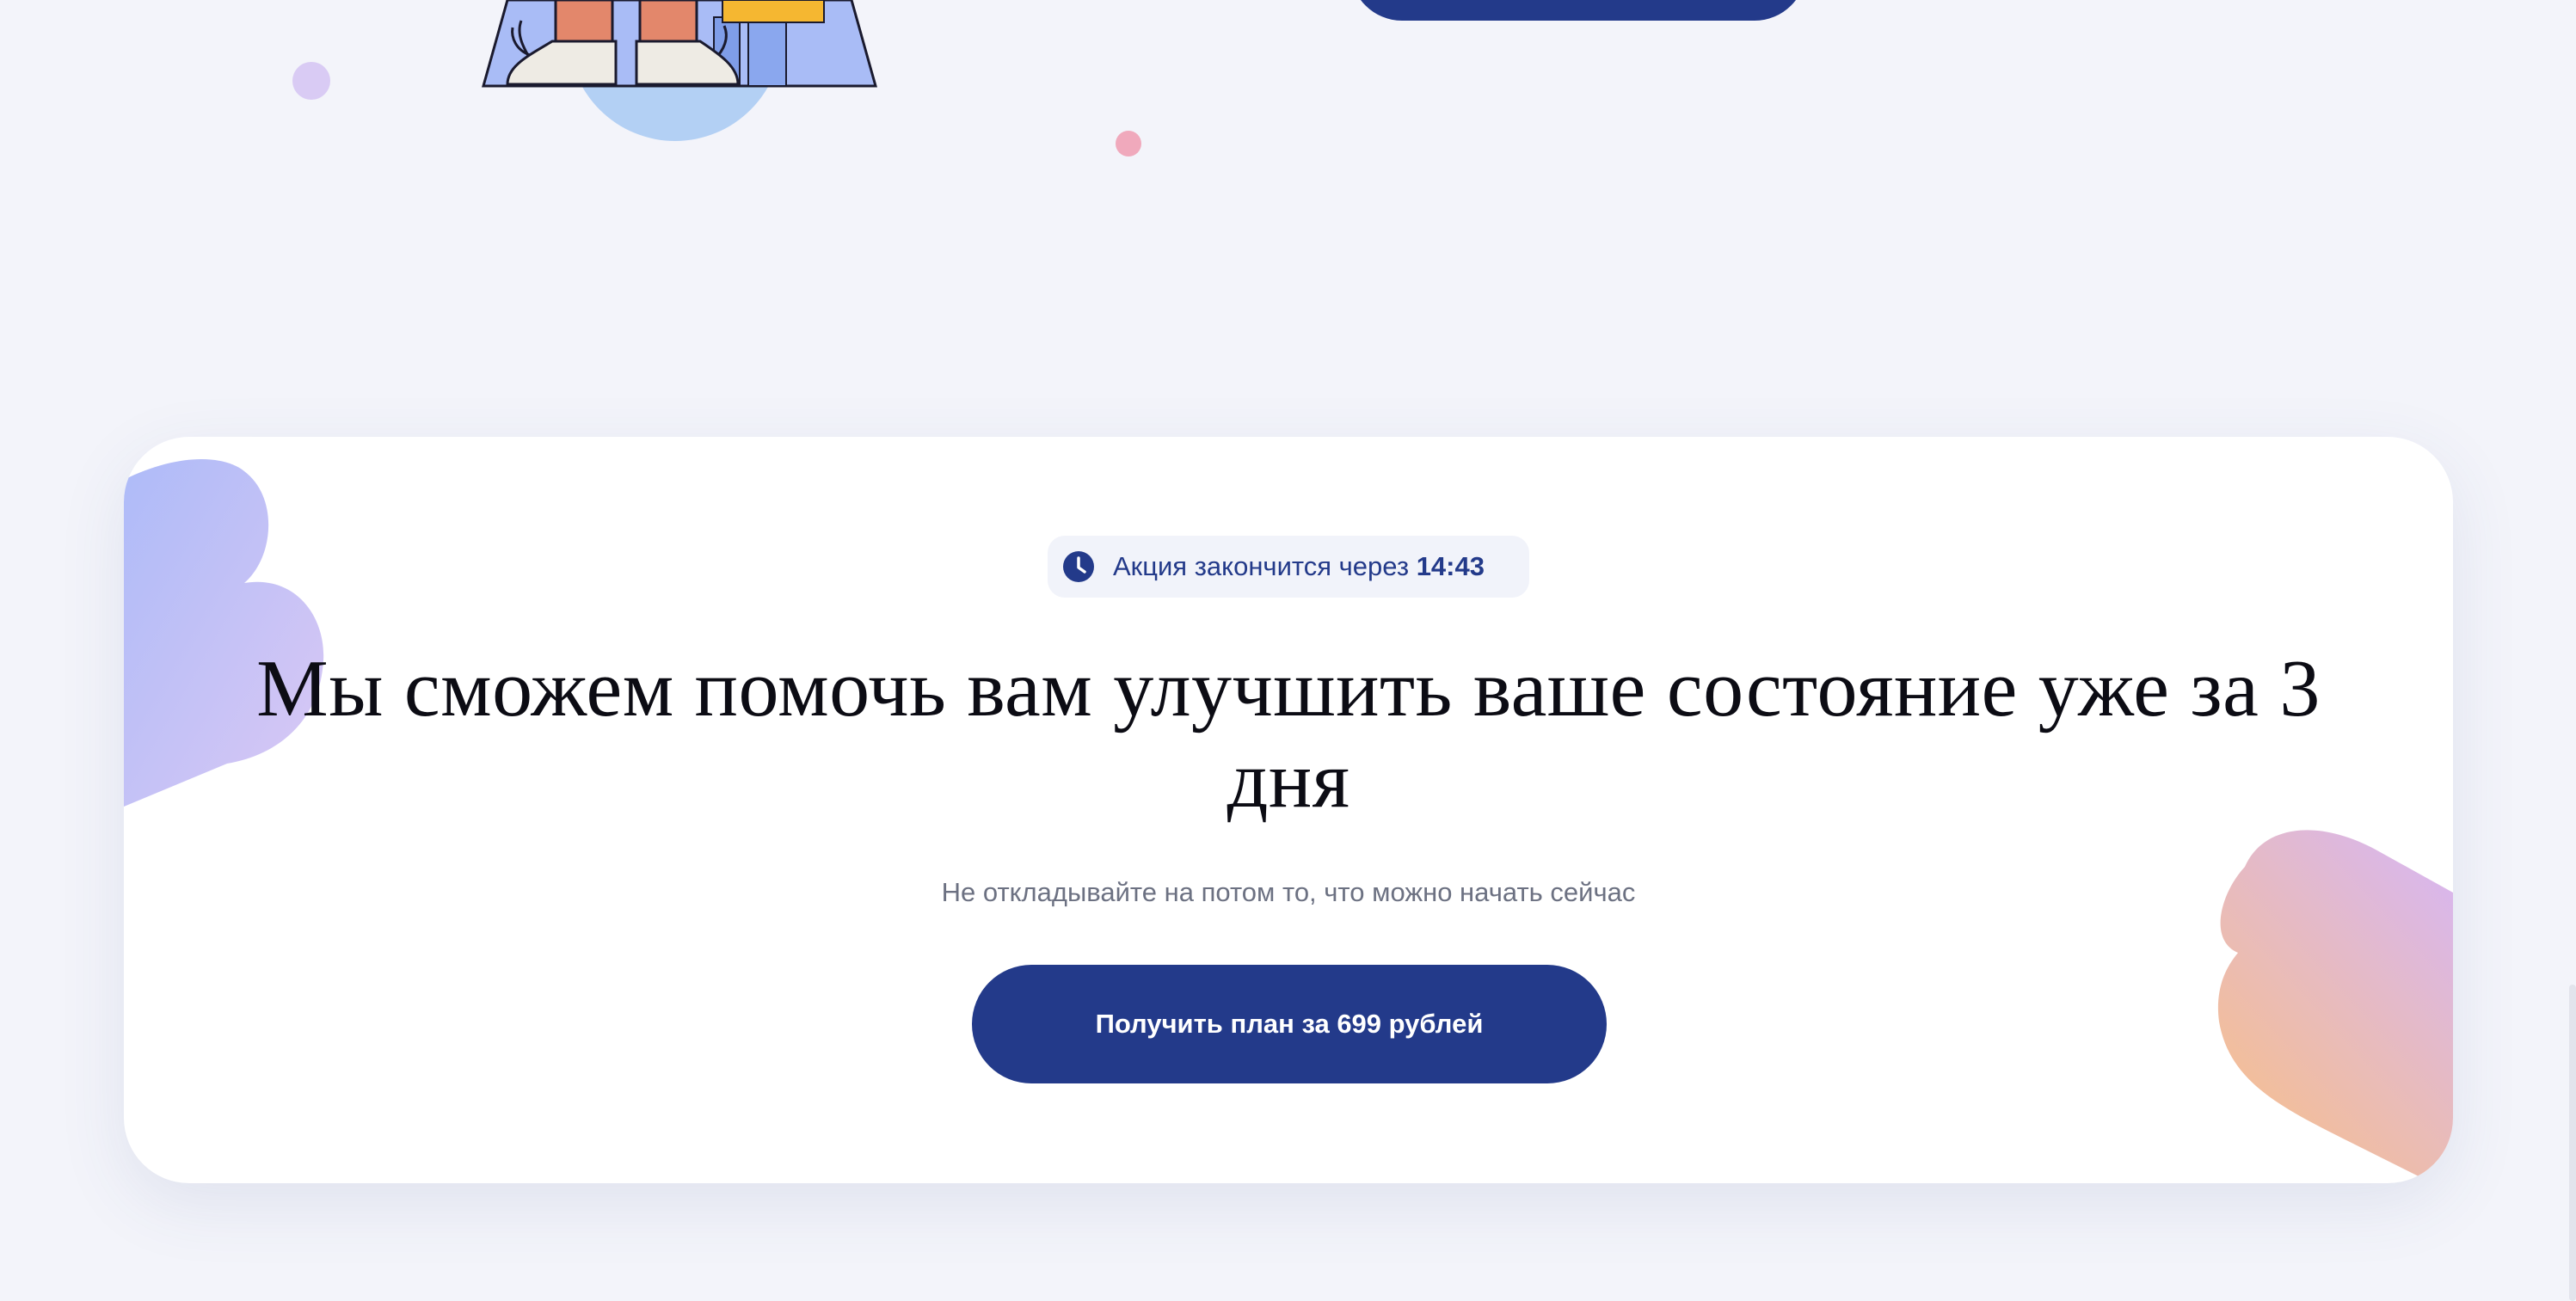 The width and height of the screenshot is (2576, 1301). Describe the element at coordinates (2572, 1143) in the screenshot. I see `scrollbar` at that location.